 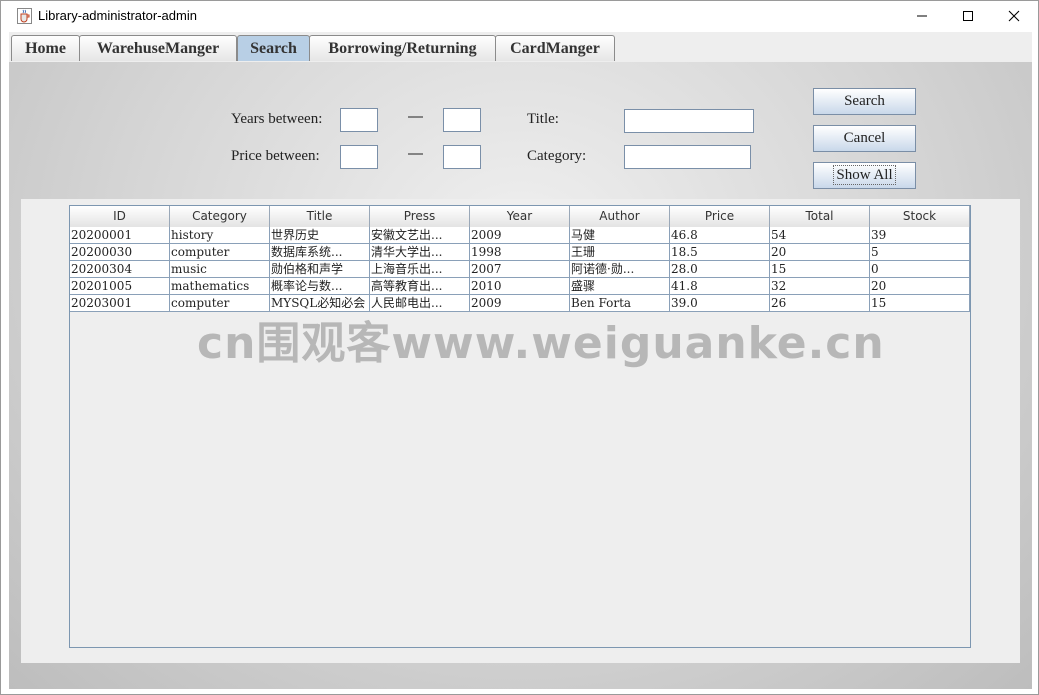 I want to click on column-header-stock: Stock, so click(x=920, y=216).